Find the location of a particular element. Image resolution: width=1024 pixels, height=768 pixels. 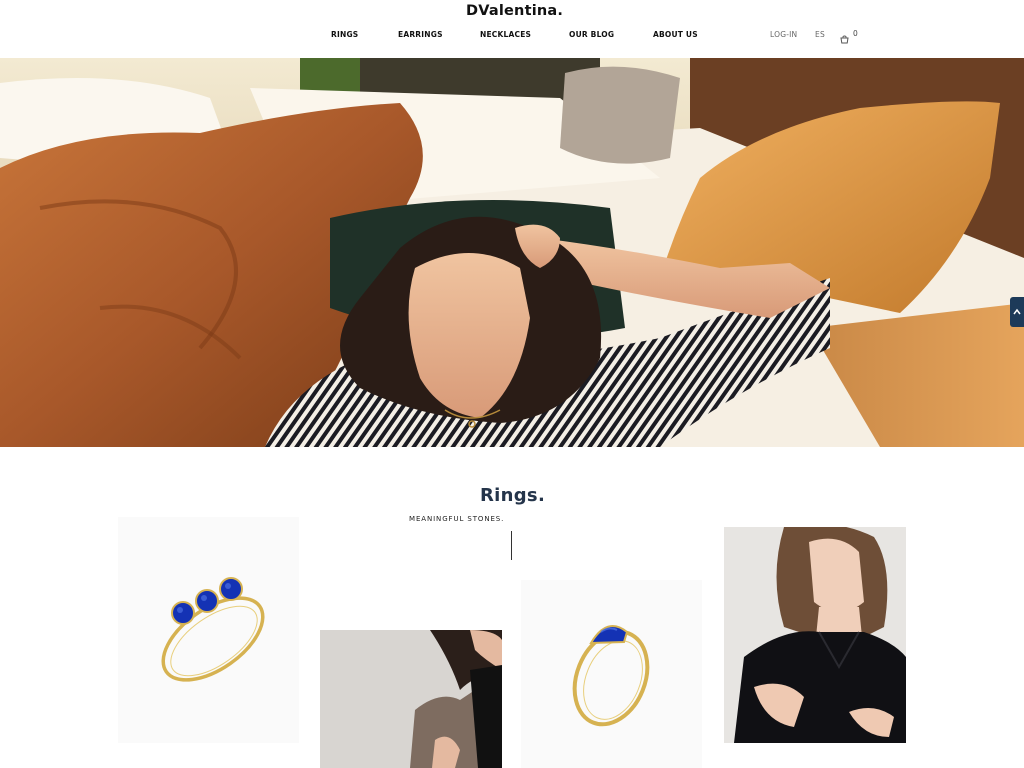

cart-icon is located at coordinates (844, 36).